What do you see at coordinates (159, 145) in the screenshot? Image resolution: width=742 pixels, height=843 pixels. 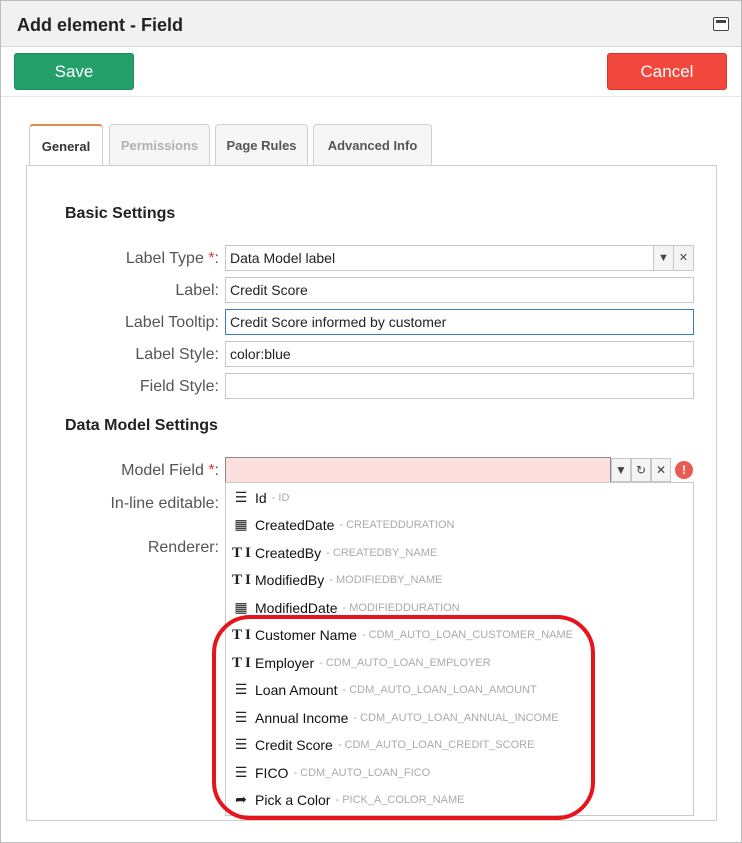 I see `tab-permissions: Permissions` at bounding box center [159, 145].